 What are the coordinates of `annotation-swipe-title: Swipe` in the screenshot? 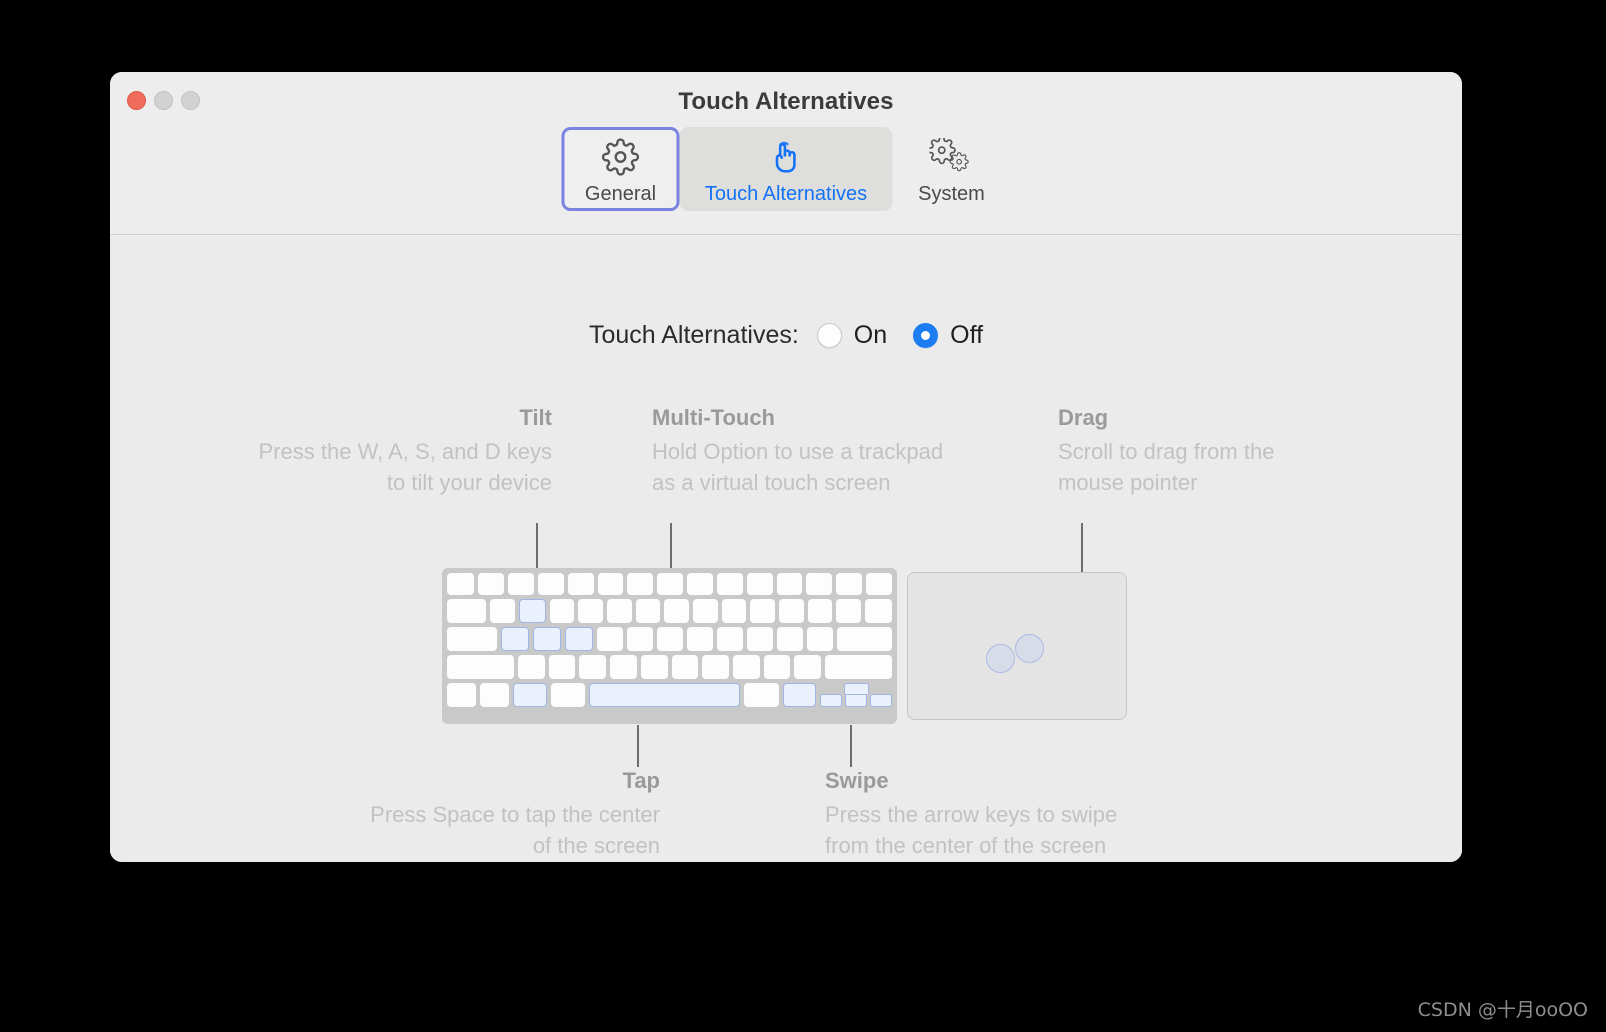 It's located at (857, 780).